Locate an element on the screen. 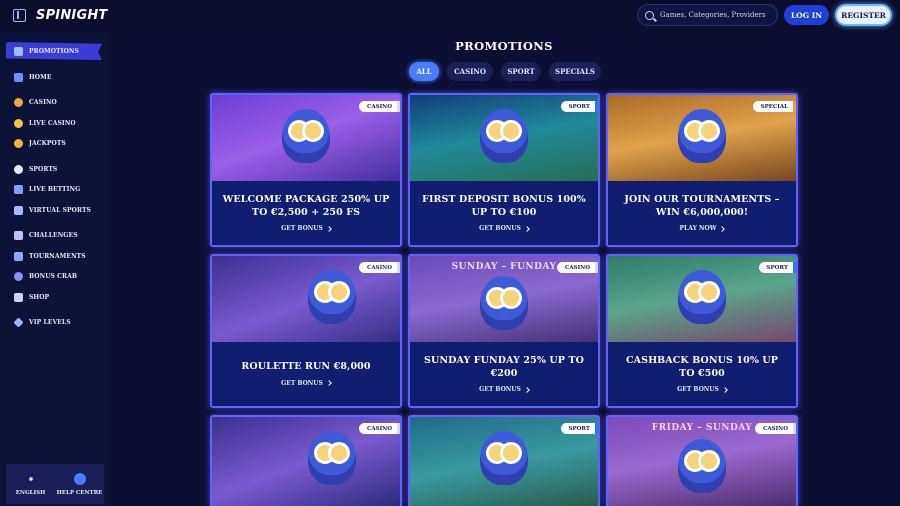 This screenshot has height=506, width=900. play-now-button: PLAY NOW is located at coordinates (702, 228).